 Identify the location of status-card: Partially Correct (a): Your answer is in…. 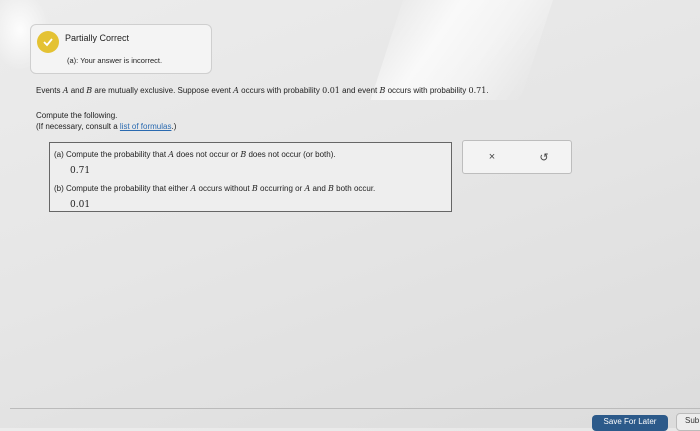
(121, 49).